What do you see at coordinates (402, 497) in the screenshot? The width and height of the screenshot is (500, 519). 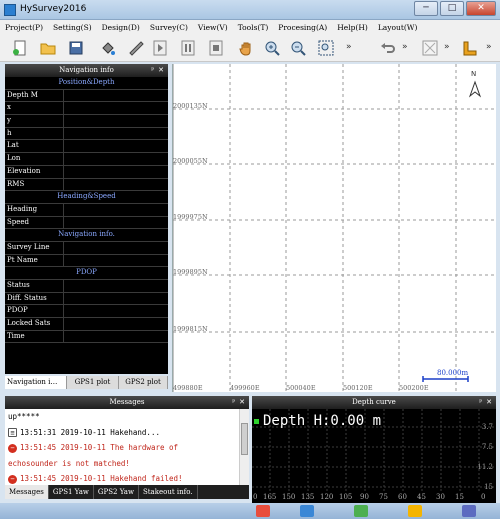 I see `depth-x-tick: 60` at bounding box center [402, 497].